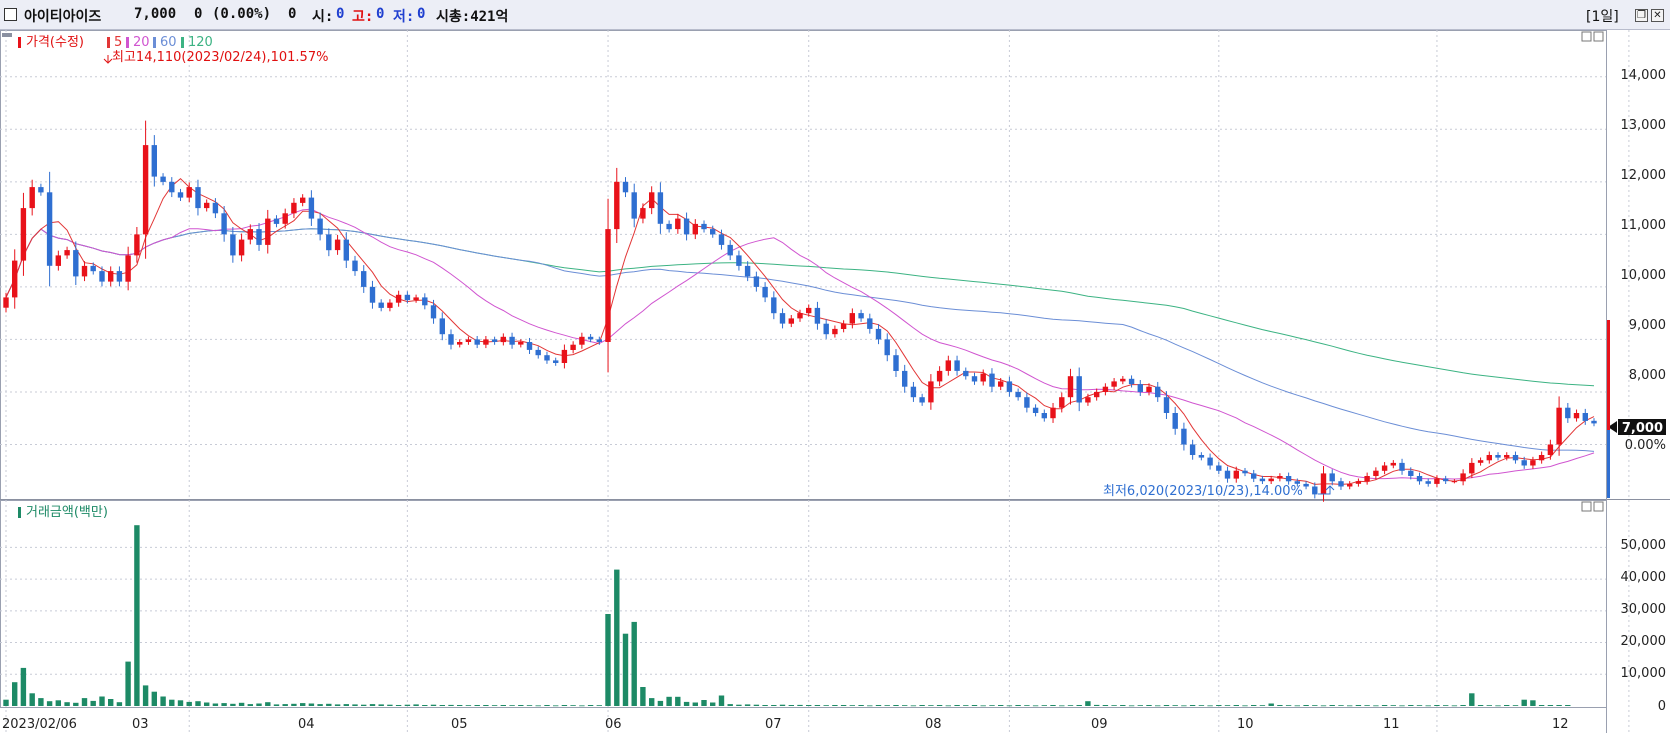  I want to click on period-selector: [1일], so click(1602, 16).